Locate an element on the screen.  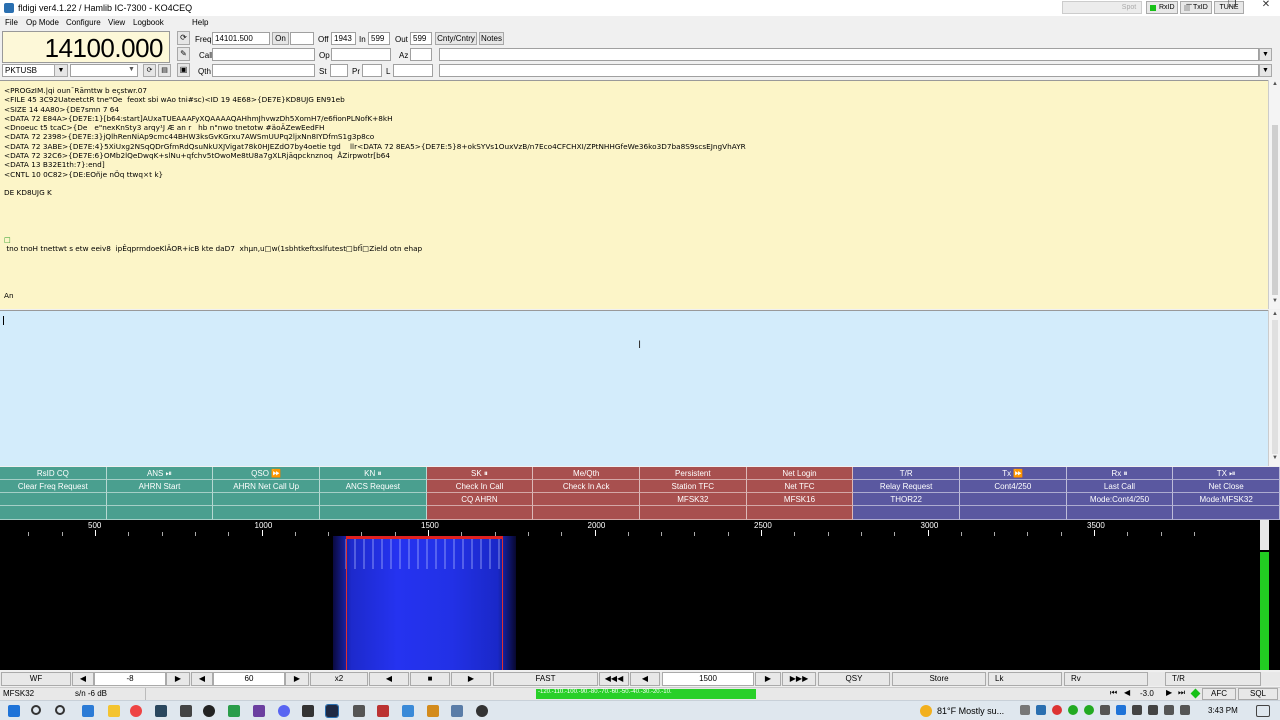
macro-button: Tx ⏩ is located at coordinates (1013, 473).